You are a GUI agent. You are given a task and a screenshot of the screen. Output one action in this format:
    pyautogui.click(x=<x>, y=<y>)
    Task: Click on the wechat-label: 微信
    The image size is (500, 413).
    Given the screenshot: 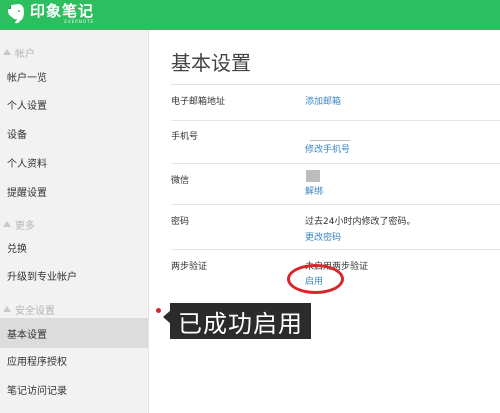 What is the action you would take?
    pyautogui.click(x=180, y=181)
    